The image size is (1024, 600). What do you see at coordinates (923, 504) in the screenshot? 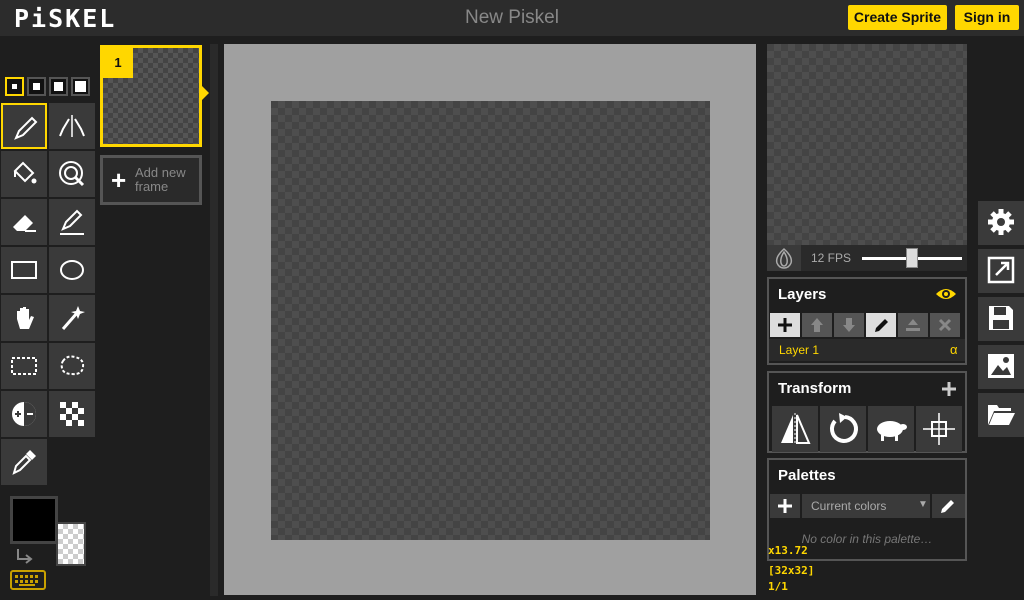
I see `chevron-down-icon: ▼` at bounding box center [923, 504].